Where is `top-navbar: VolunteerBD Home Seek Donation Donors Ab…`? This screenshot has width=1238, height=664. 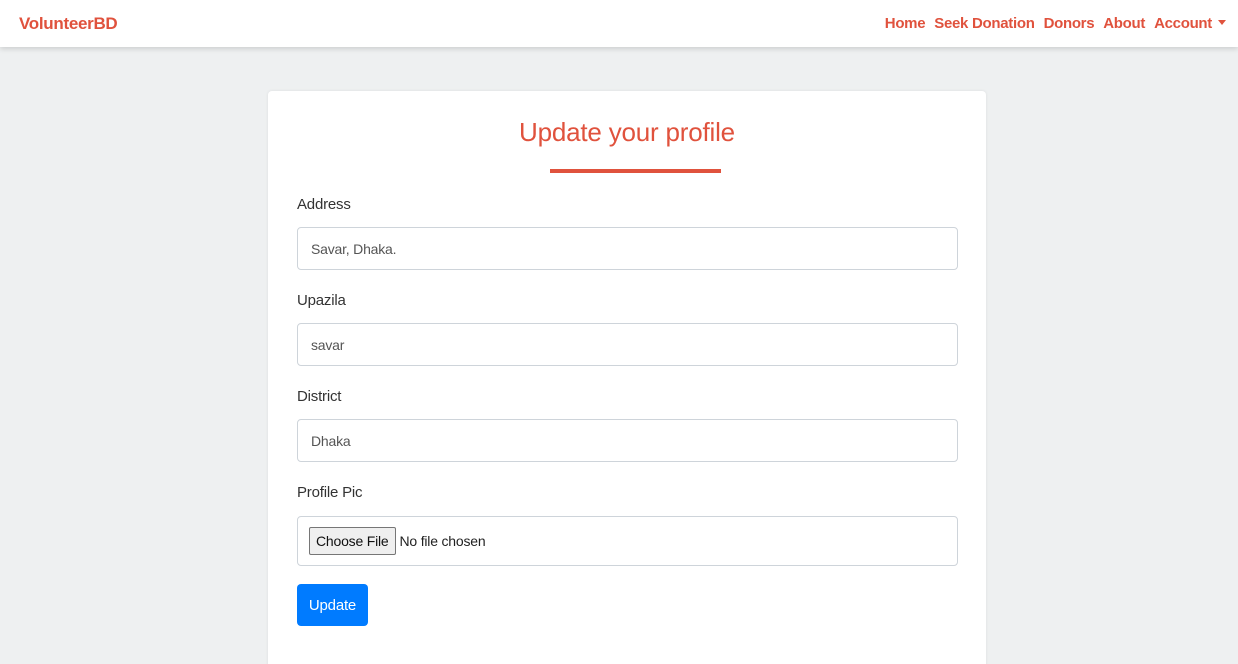
top-navbar: VolunteerBD Home Seek Donation Donors Ab… is located at coordinates (619, 23).